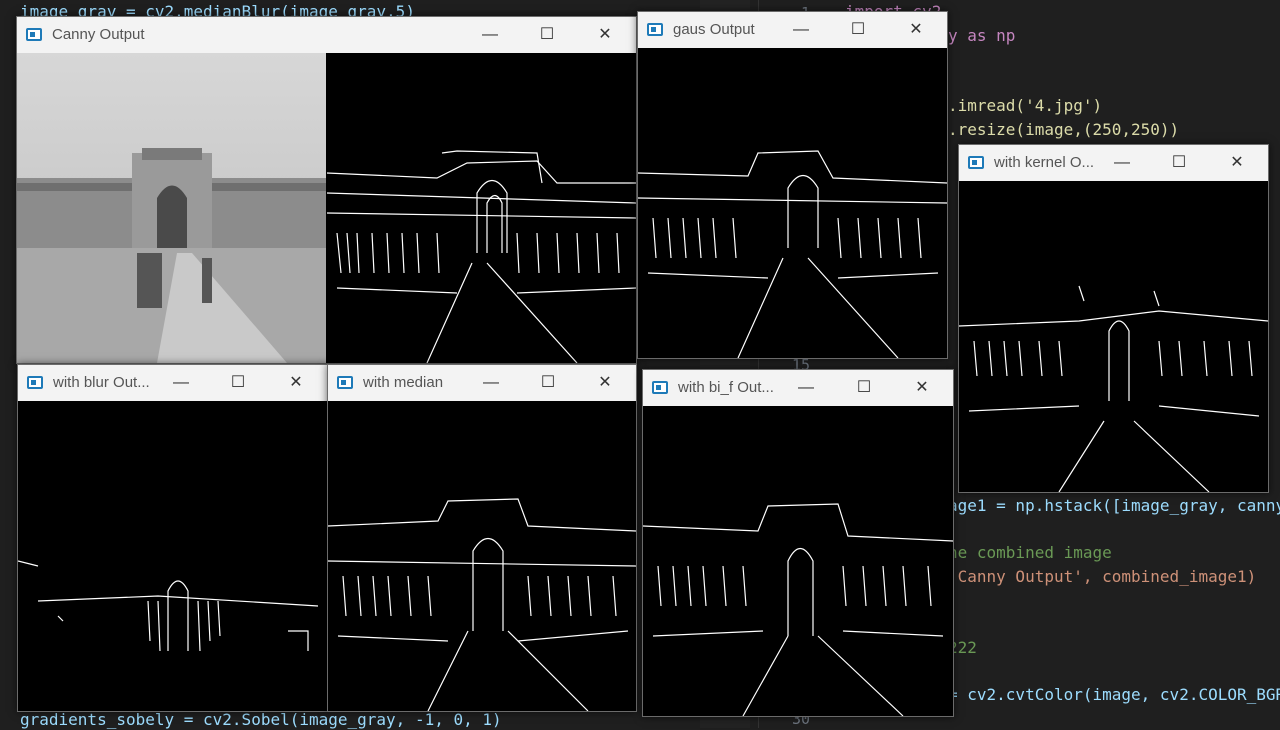 Image resolution: width=1280 pixels, height=730 pixels. Describe the element at coordinates (792, 254) in the screenshot. I see `gaus-edge-image` at that location.